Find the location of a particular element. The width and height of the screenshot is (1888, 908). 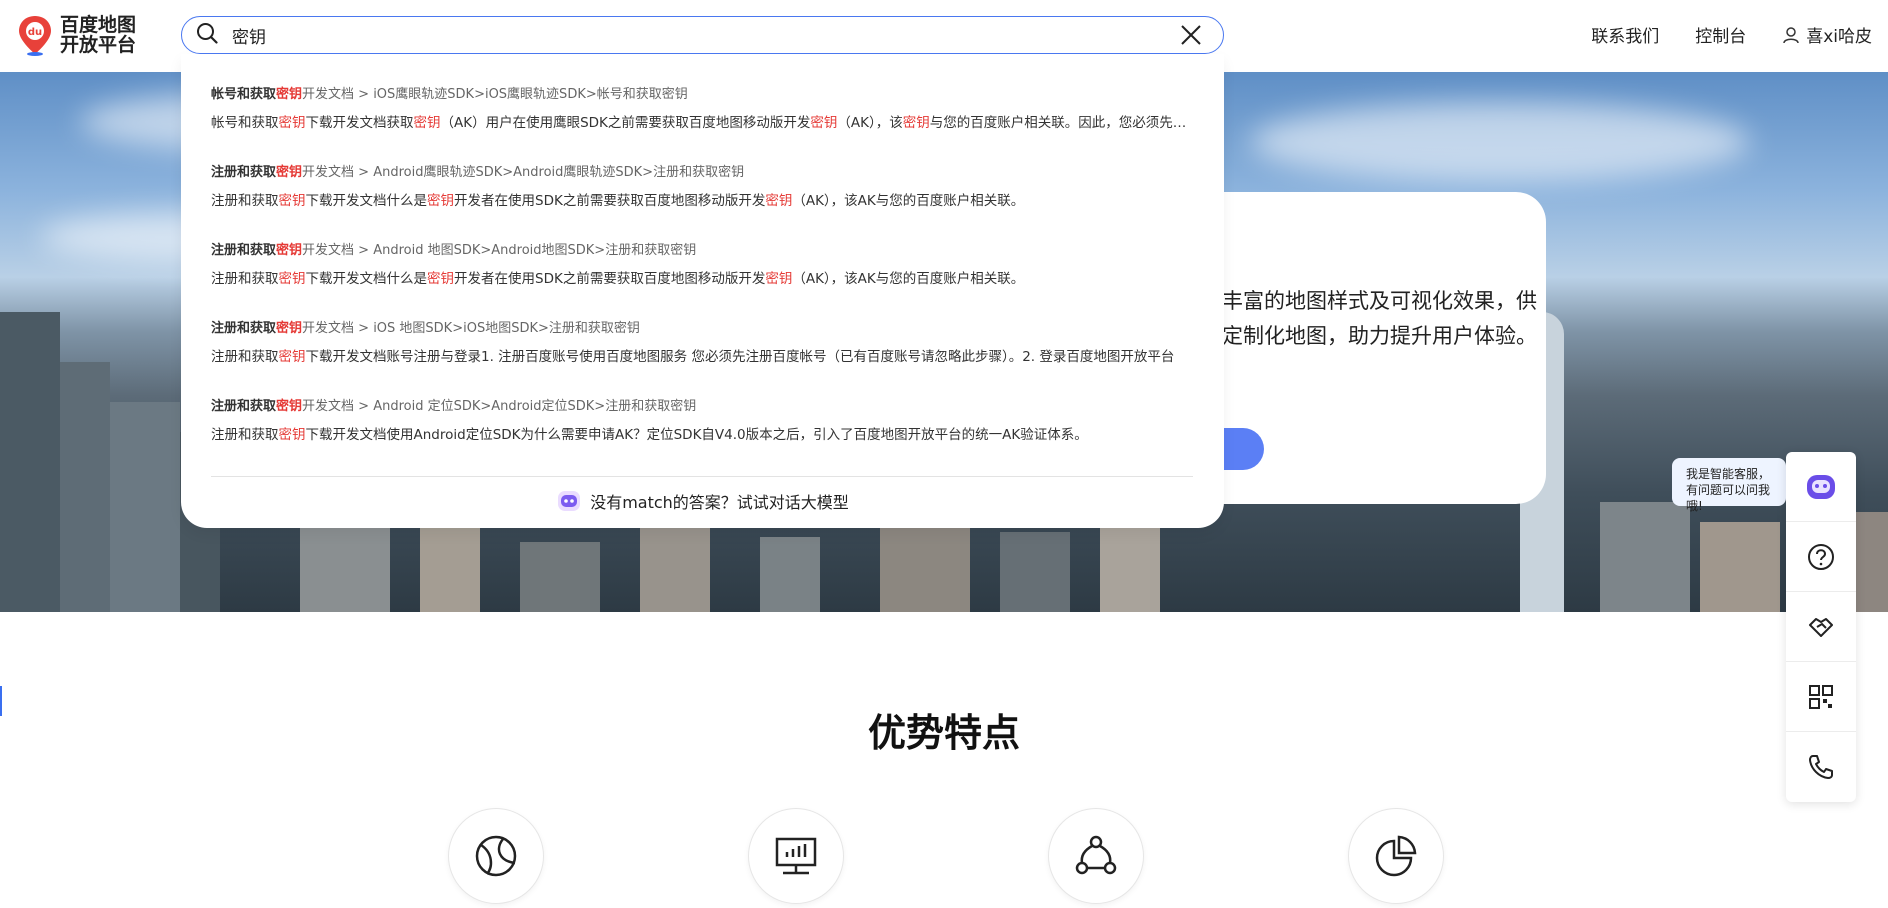

result-heading: 注册和获取密钥开发文档 > iOS 地图SDK>iOS地图SDK>注册和获取密钥 is located at coordinates (701, 329).